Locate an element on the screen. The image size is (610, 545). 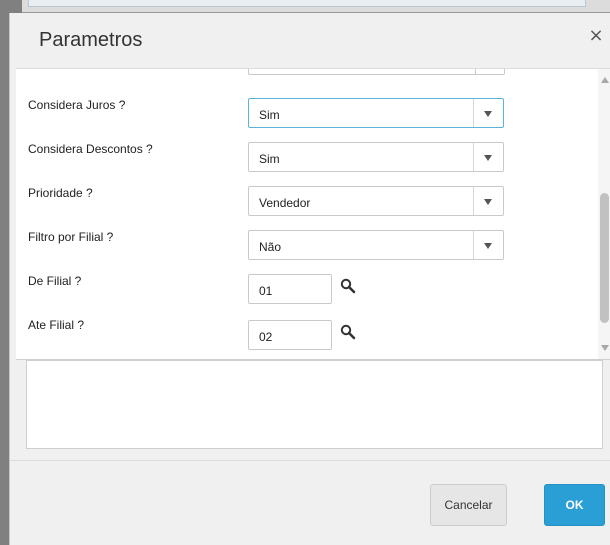
considera-juros-select: Sim is located at coordinates (376, 113).